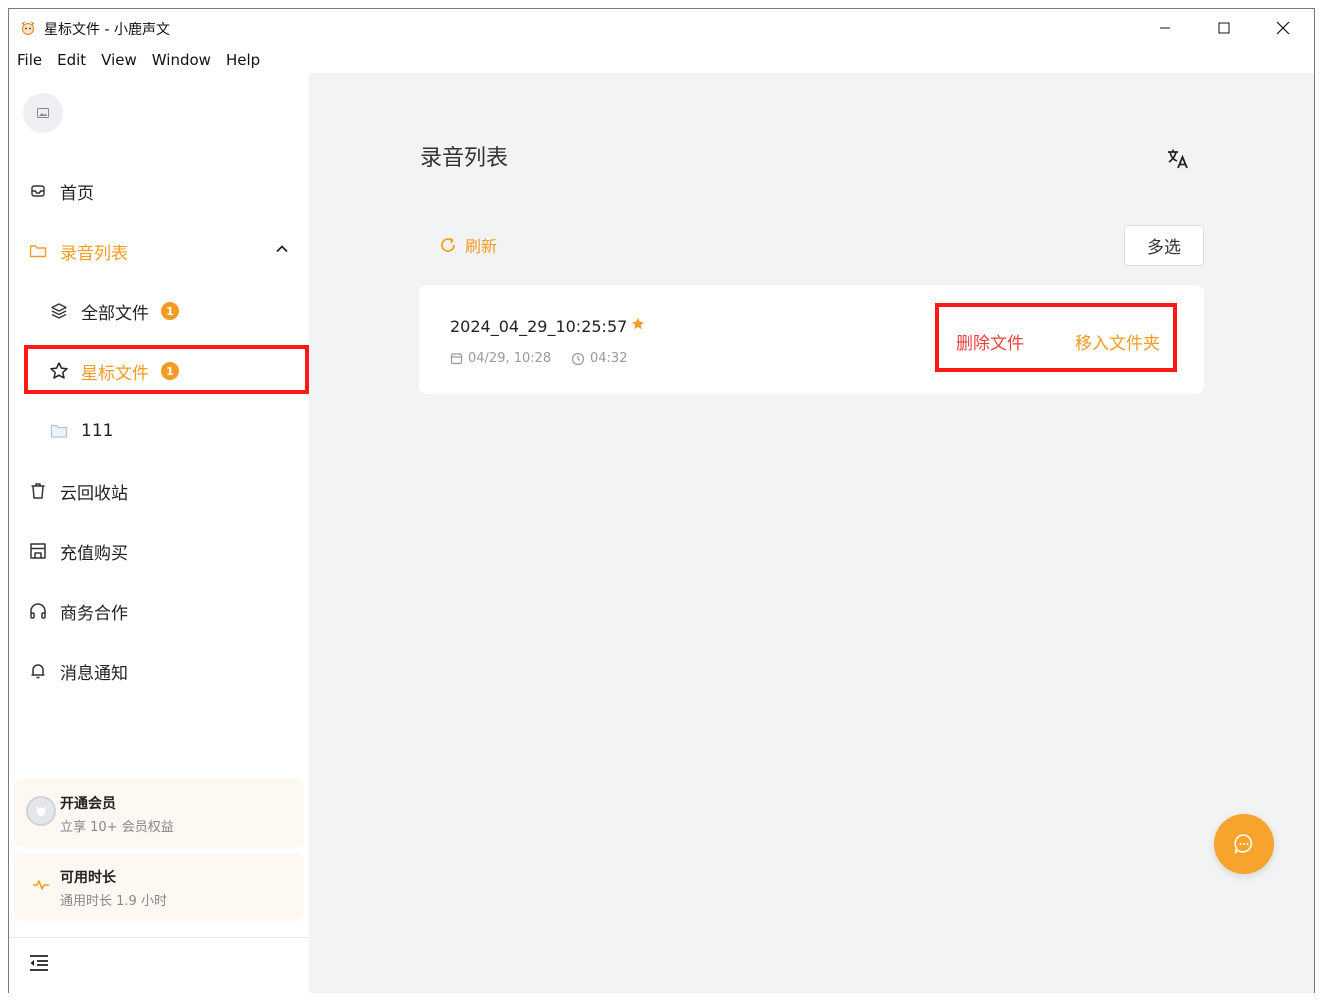  What do you see at coordinates (118, 60) in the screenshot?
I see `menu-view: View` at bounding box center [118, 60].